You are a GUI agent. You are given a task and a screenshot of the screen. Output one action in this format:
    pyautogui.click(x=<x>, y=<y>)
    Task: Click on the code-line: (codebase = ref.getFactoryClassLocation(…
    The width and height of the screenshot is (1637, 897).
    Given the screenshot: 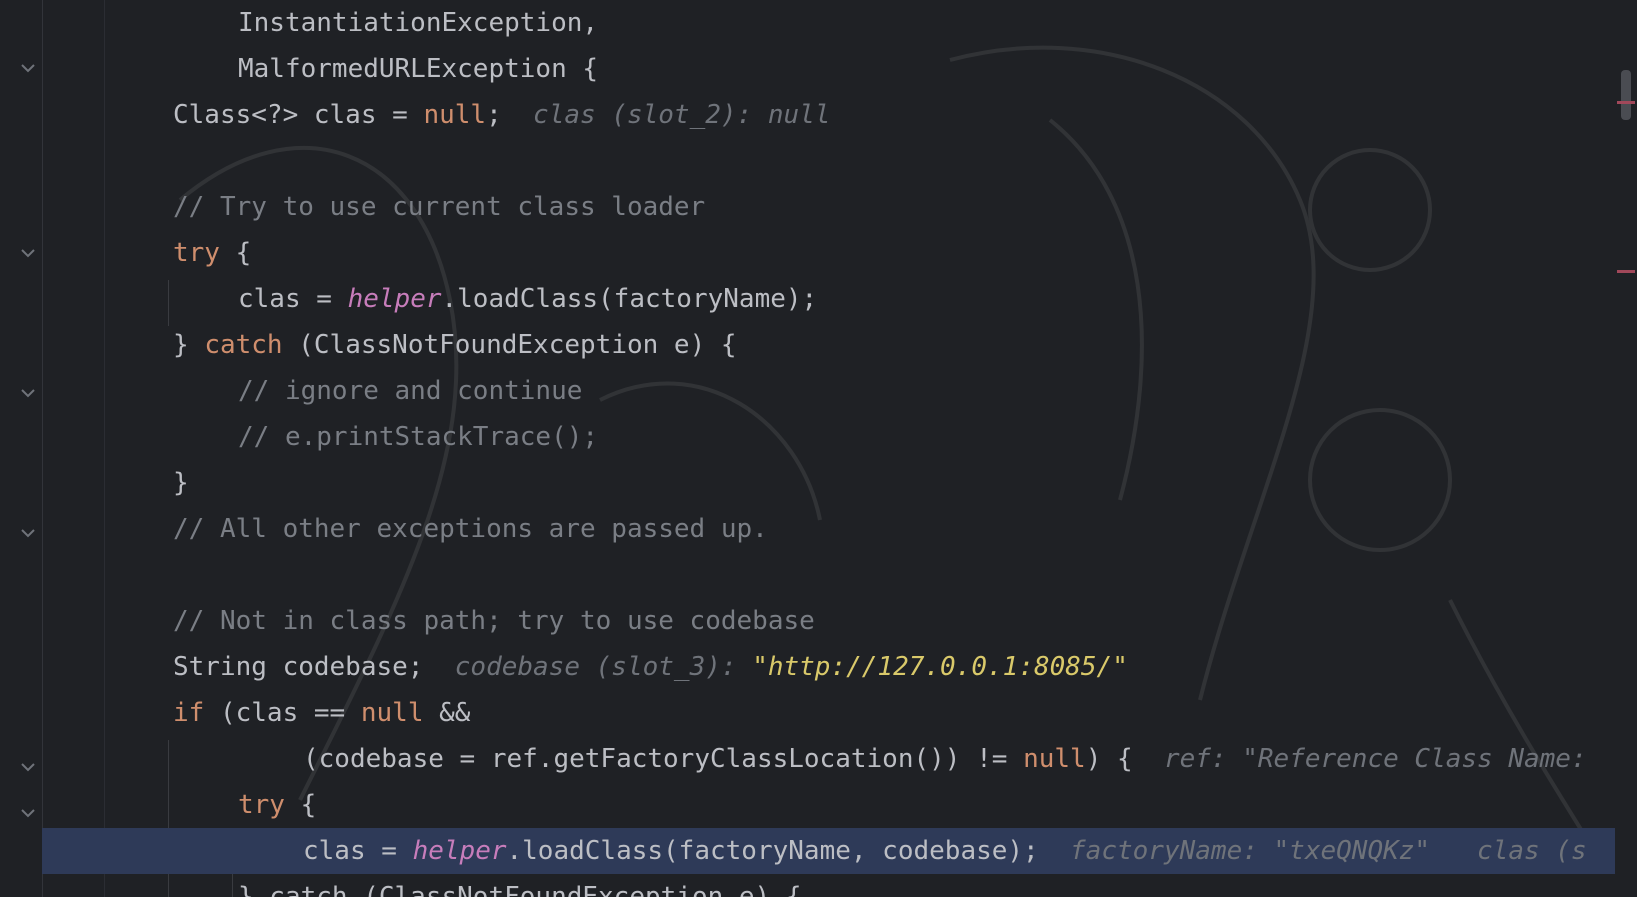 What is the action you would take?
    pyautogui.click(x=829, y=759)
    